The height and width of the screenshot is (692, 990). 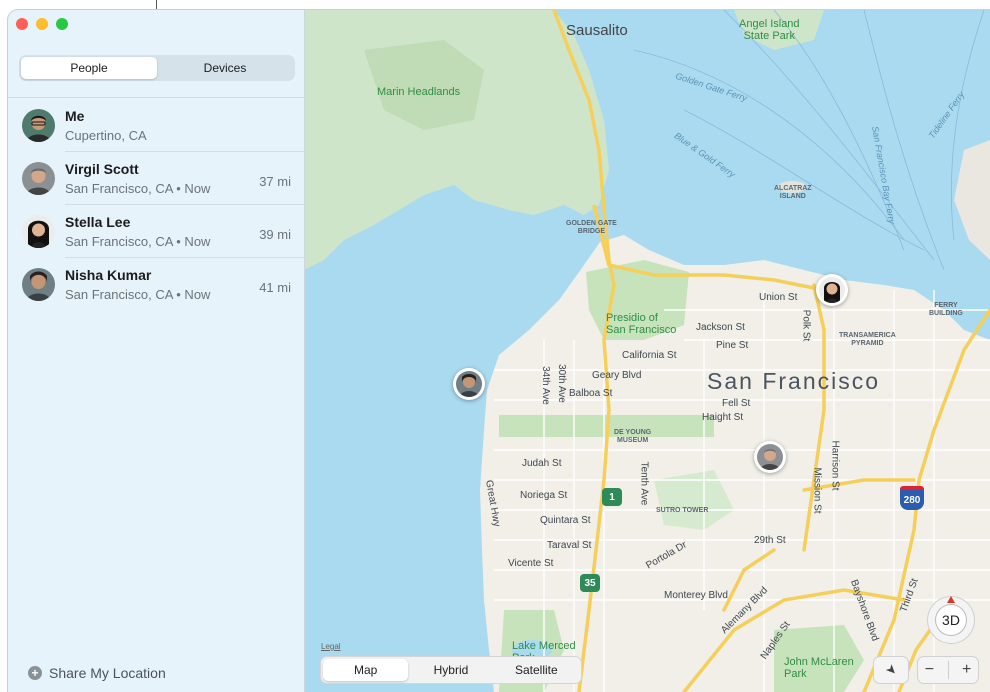 I want to click on street-label: Union St, so click(x=778, y=297).